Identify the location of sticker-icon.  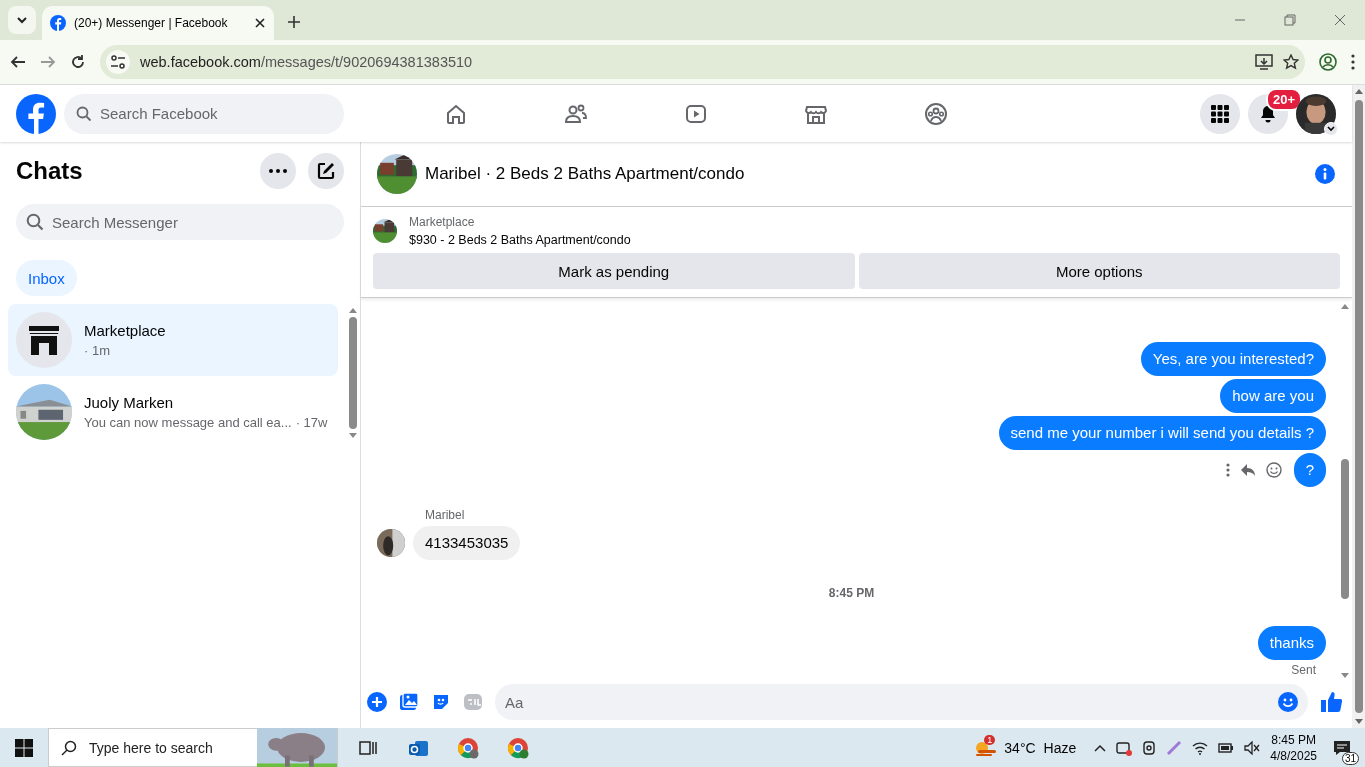
(441, 702).